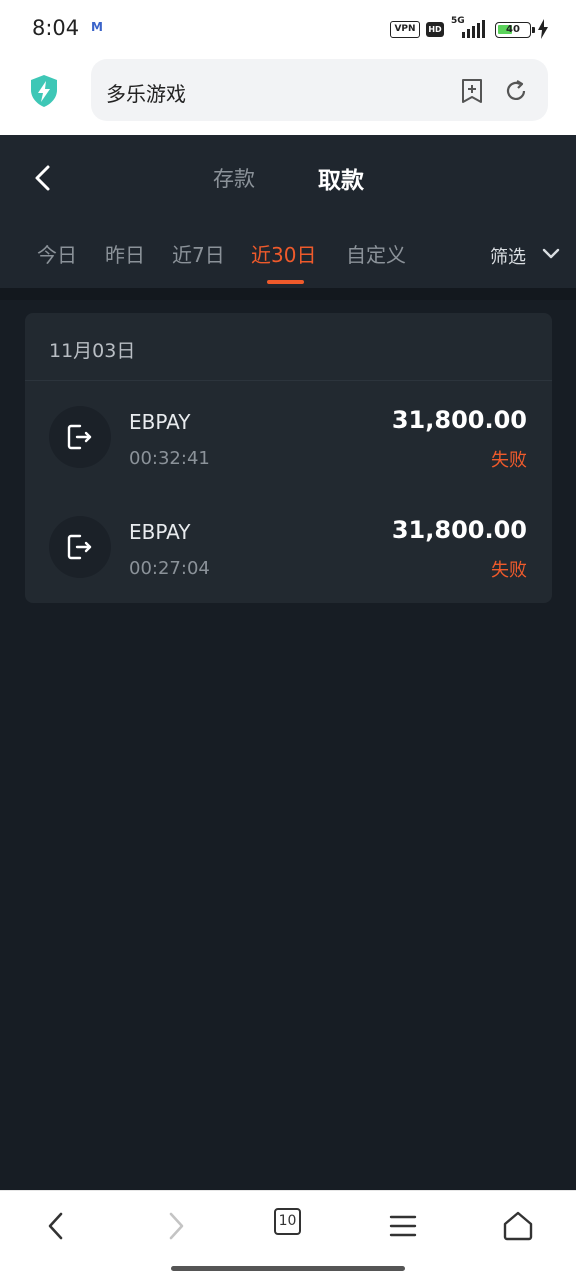 The width and height of the screenshot is (576, 1280). I want to click on active-filter-indicator, so click(285, 282).